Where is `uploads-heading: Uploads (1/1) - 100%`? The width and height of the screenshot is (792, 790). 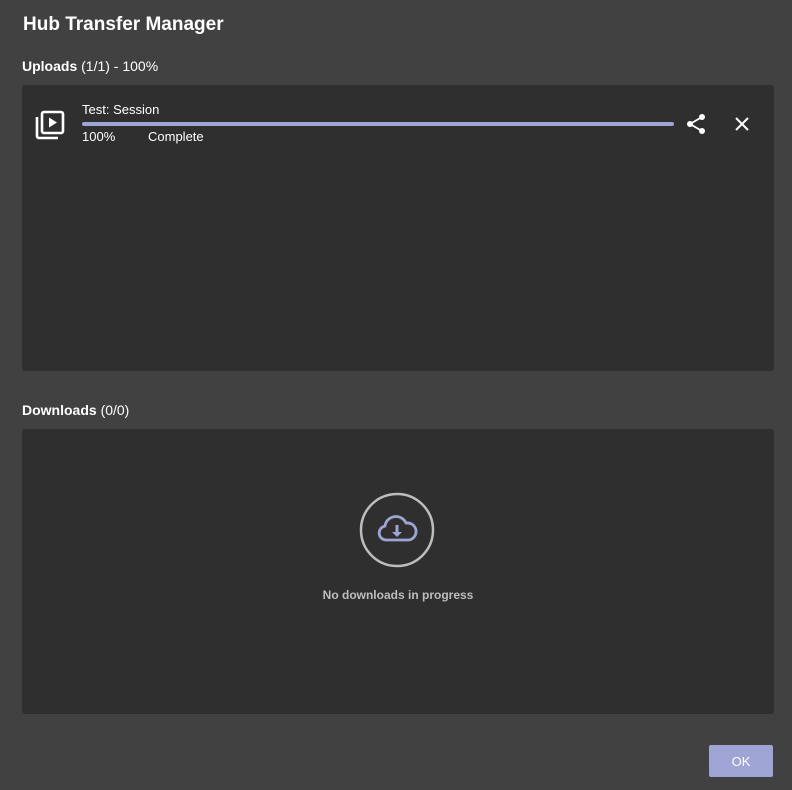 uploads-heading: Uploads (1/1) - 100% is located at coordinates (90, 66).